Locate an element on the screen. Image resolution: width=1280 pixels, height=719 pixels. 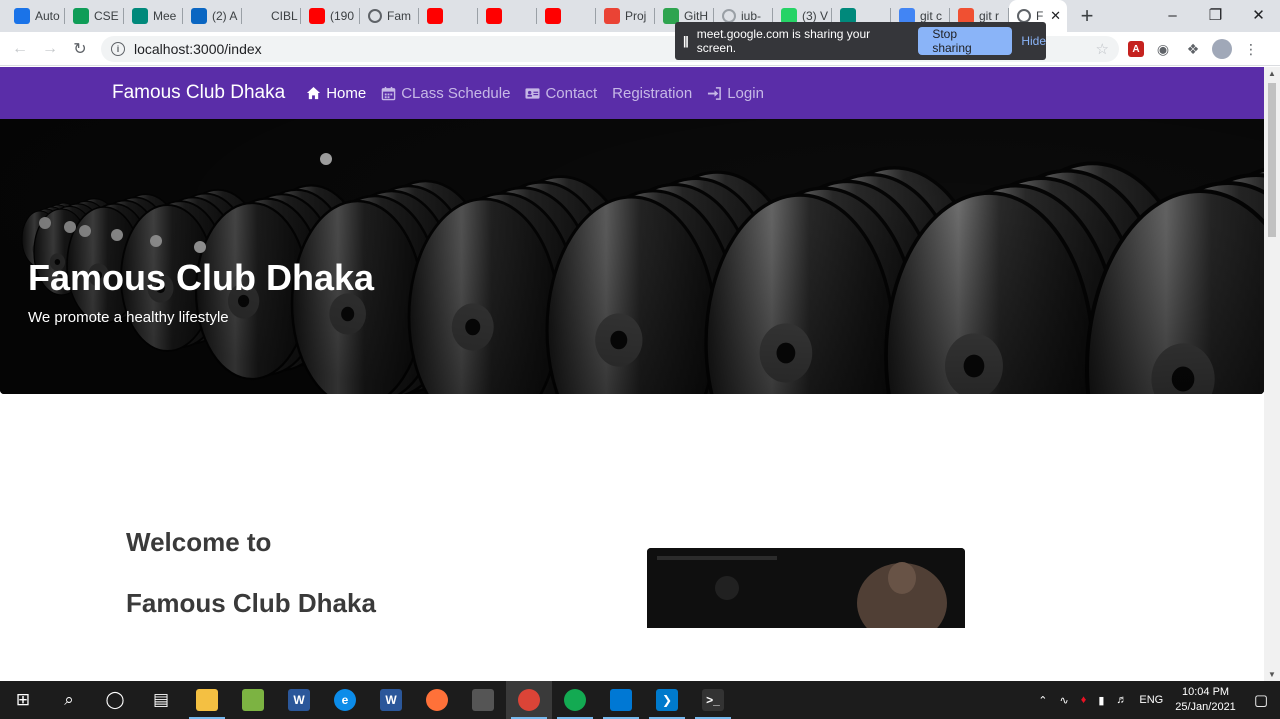
nav-link-home: Home is located at coordinates (336, 93).